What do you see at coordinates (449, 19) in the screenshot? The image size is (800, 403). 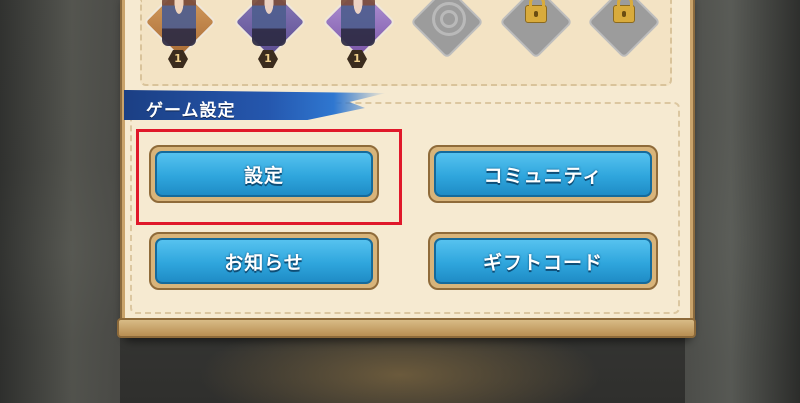 I see `swirl-icon` at bounding box center [449, 19].